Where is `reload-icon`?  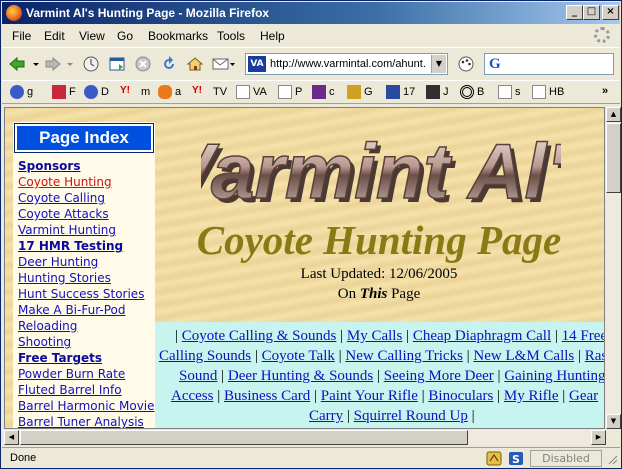 reload-icon is located at coordinates (169, 64).